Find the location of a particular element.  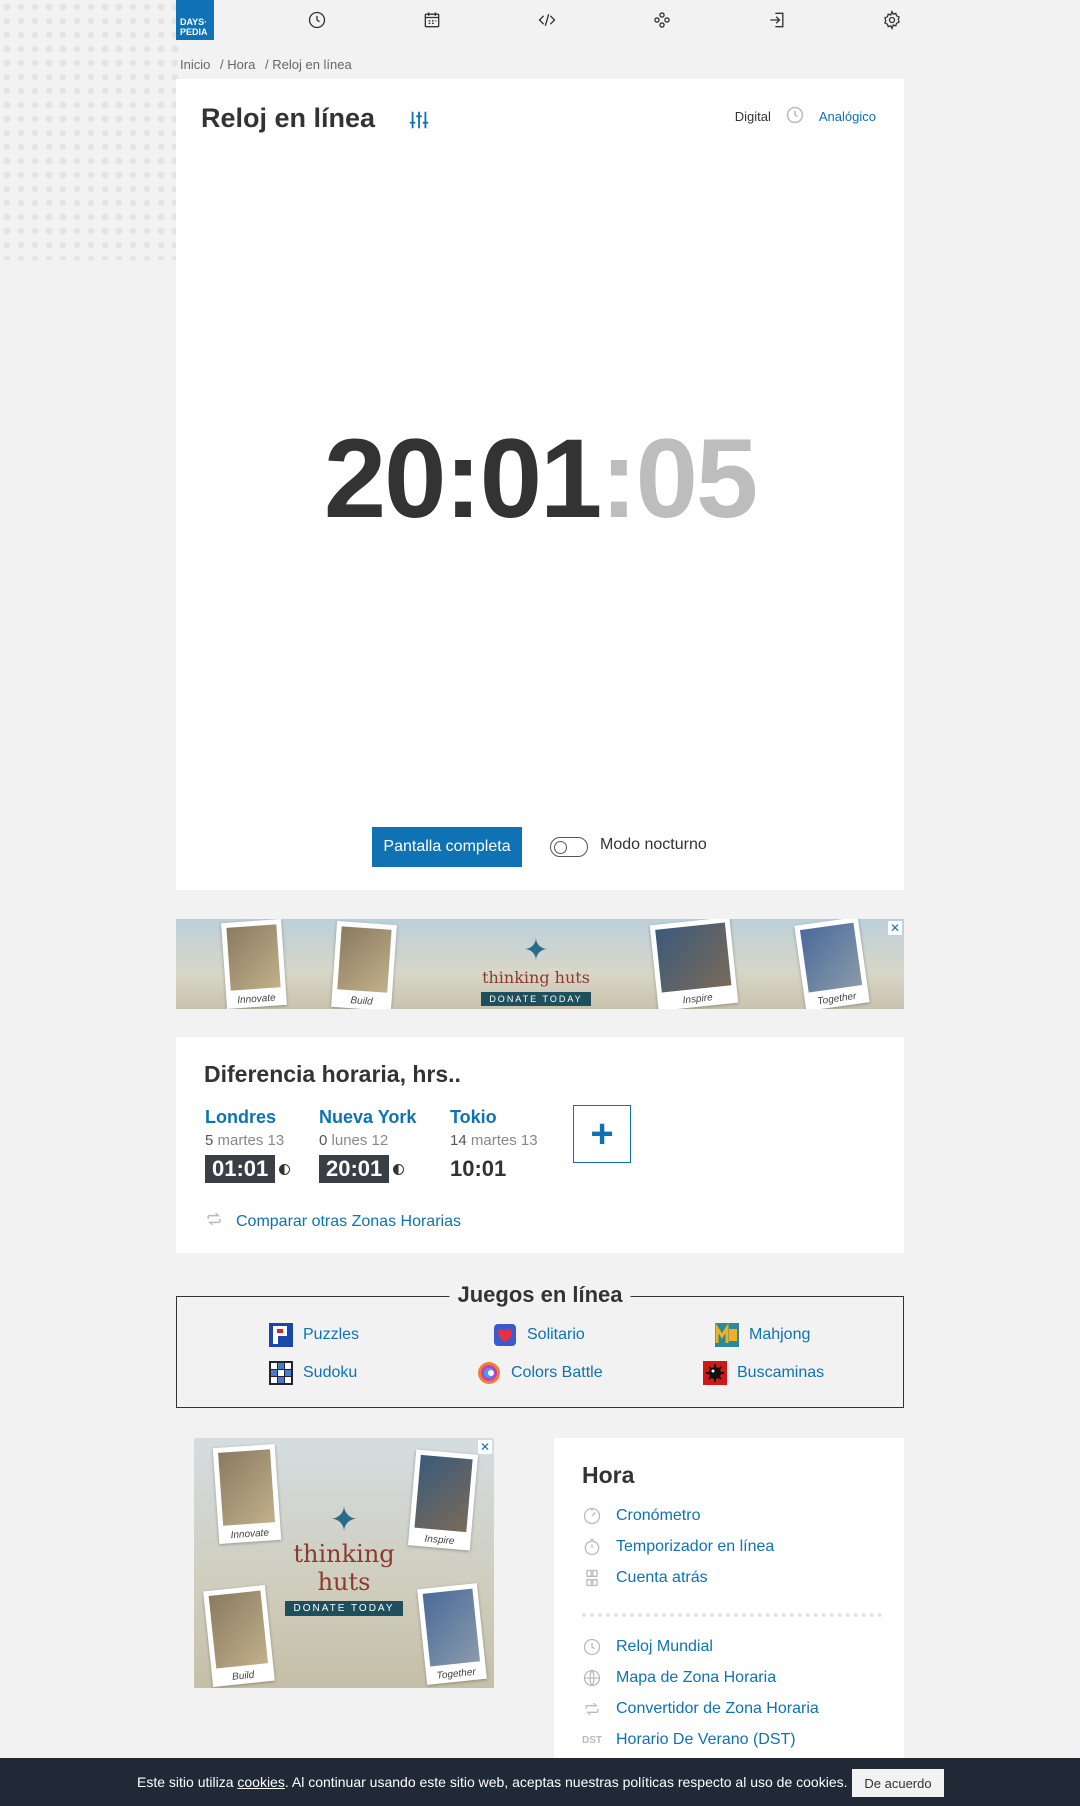

dayspedia-logo: DAYS· PEDIA is located at coordinates (195, 20).